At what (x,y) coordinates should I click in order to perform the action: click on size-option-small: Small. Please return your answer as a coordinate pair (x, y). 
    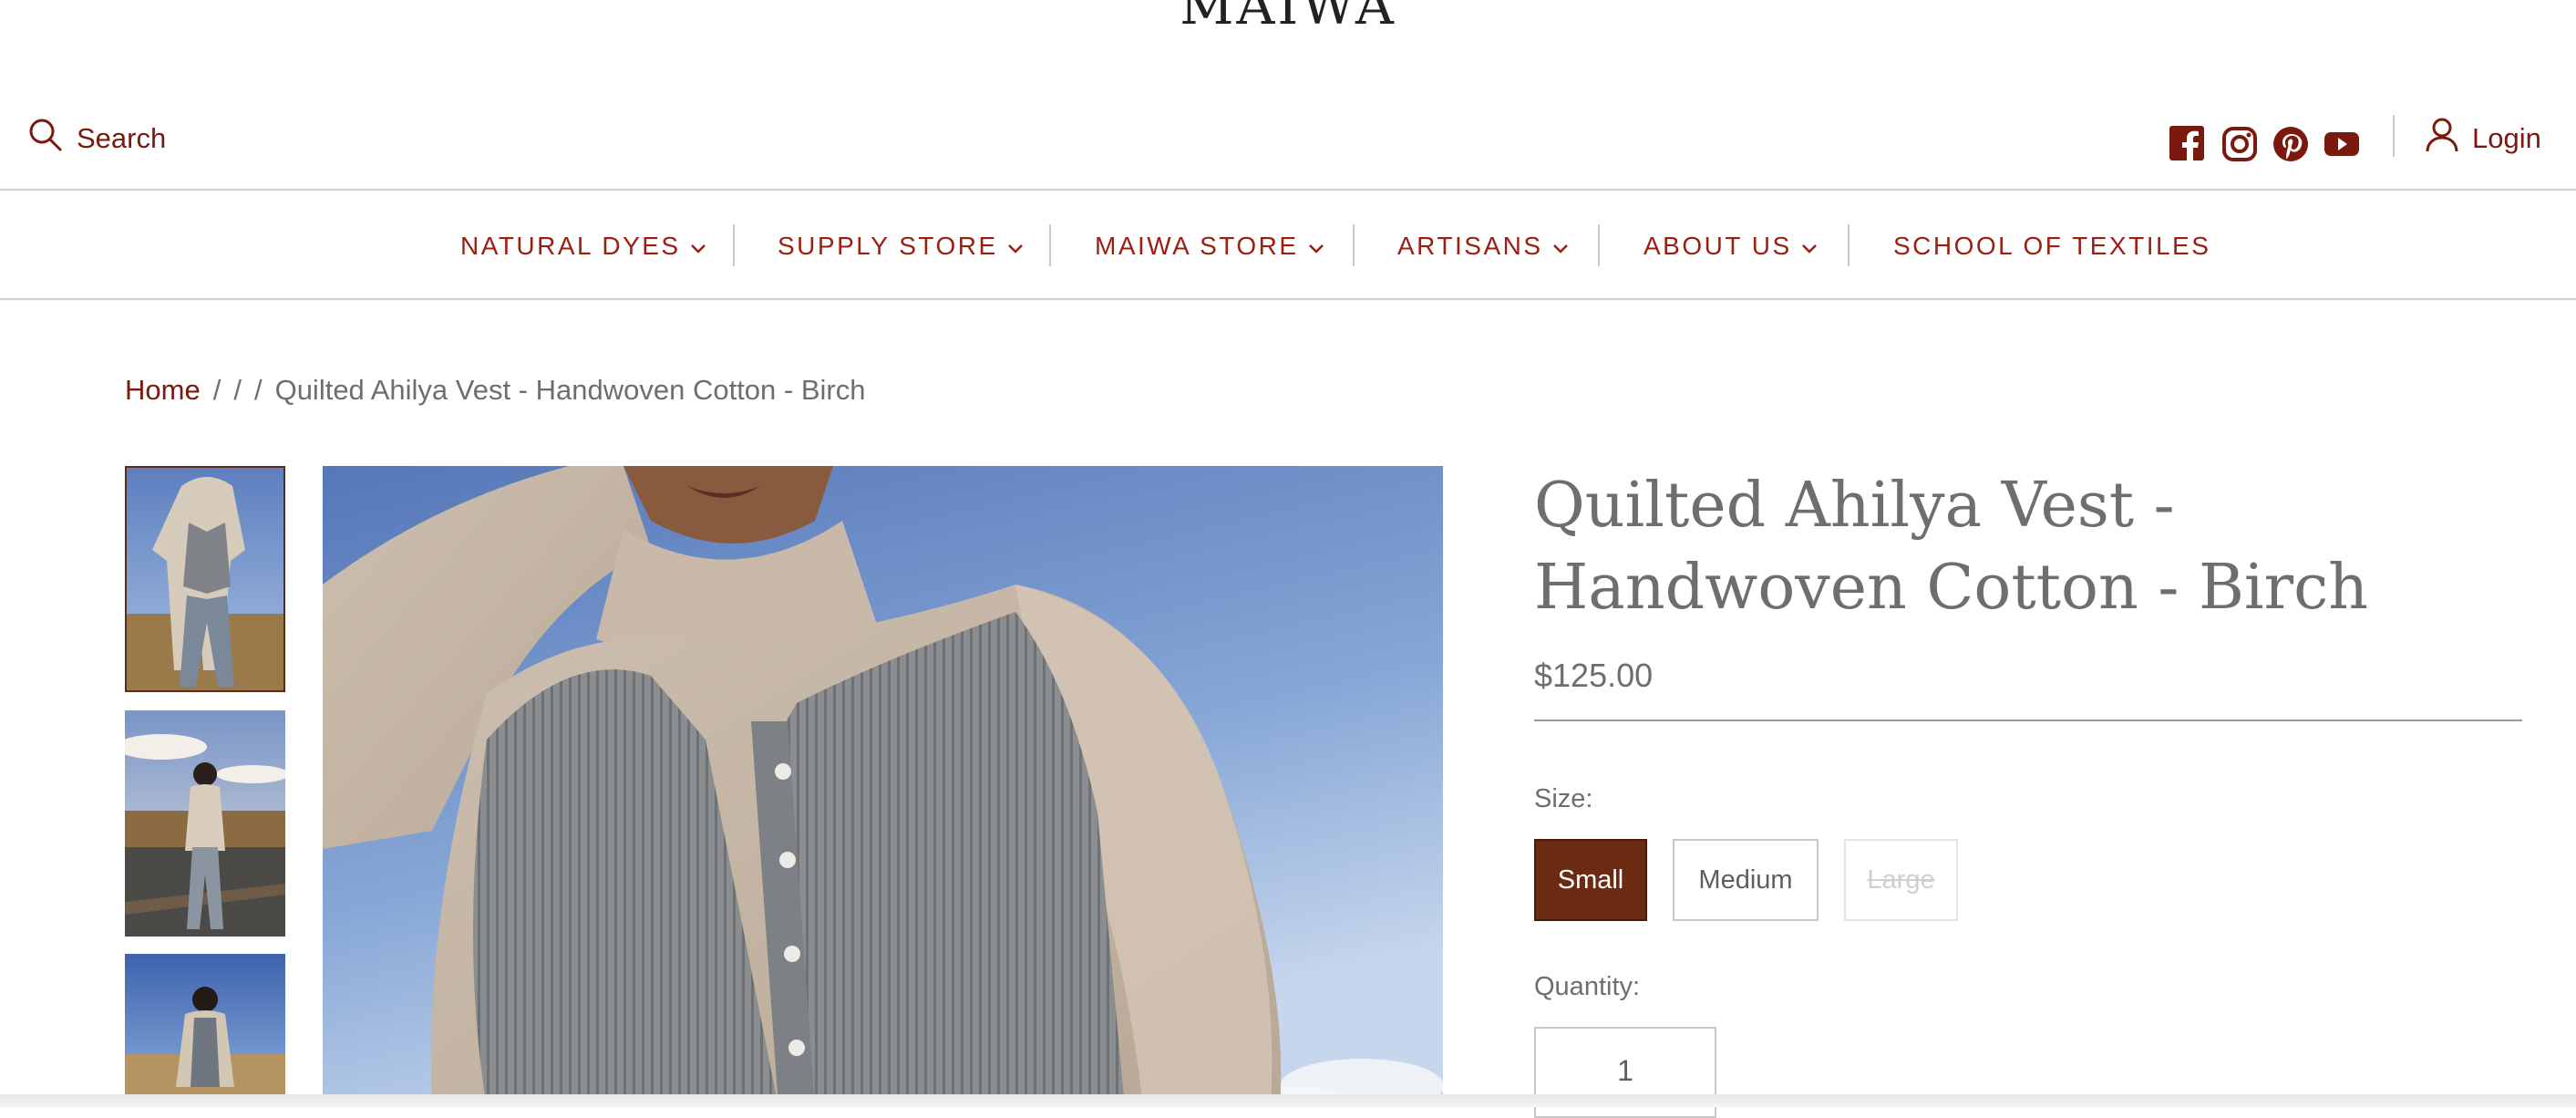
    Looking at the image, I should click on (1590, 880).